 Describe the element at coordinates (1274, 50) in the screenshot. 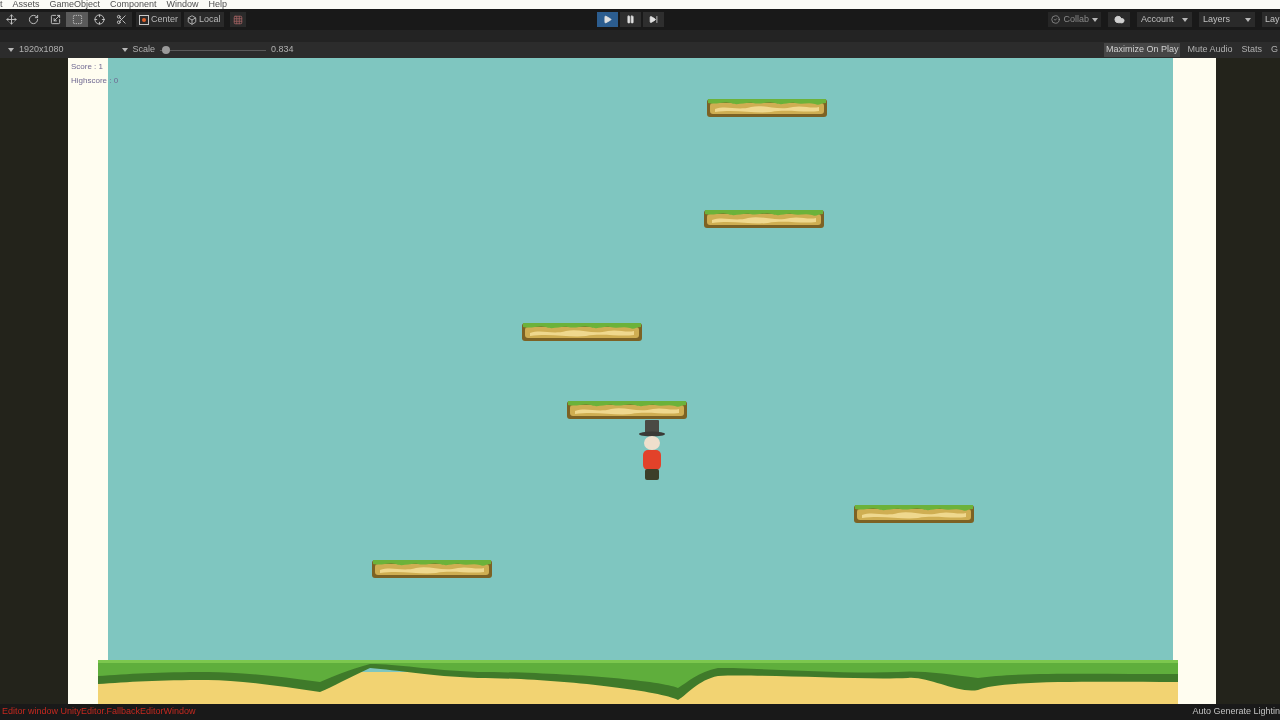

I see `view-toggle: G` at that location.